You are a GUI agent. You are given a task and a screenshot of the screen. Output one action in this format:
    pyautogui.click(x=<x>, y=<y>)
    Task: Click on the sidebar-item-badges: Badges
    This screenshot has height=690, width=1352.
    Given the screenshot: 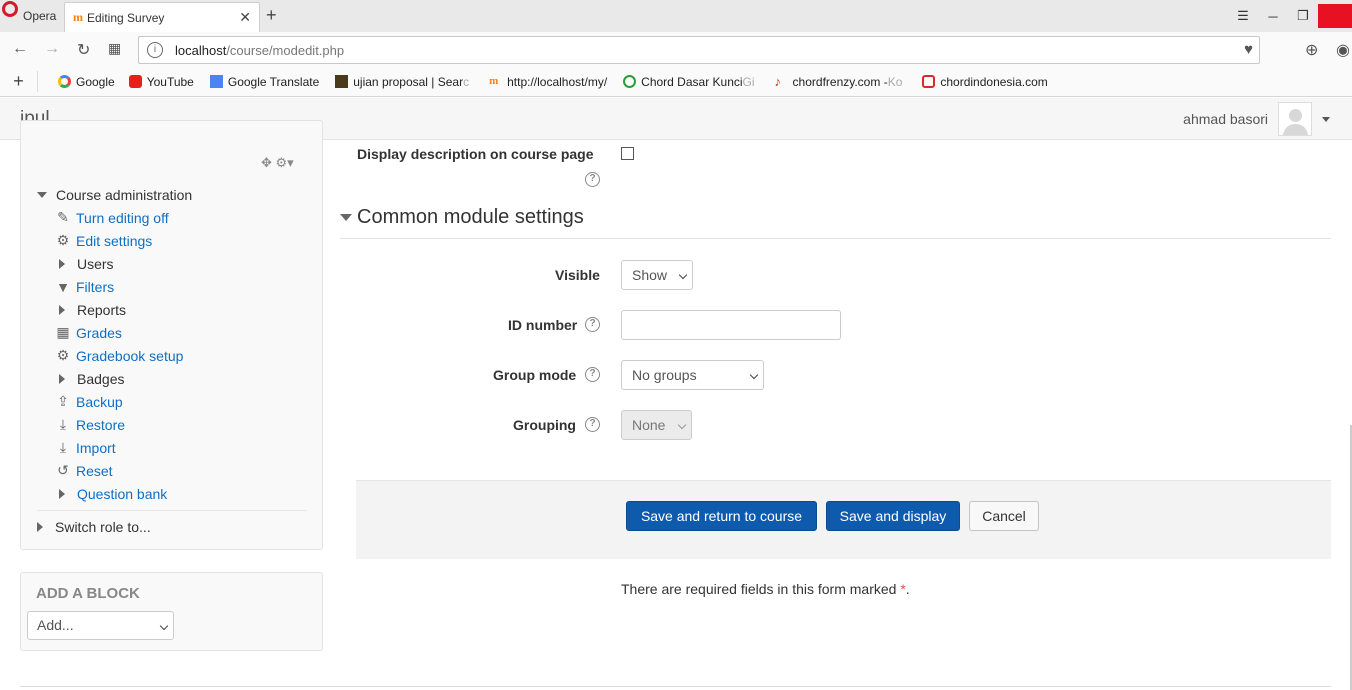 What is the action you would take?
    pyautogui.click(x=181, y=378)
    